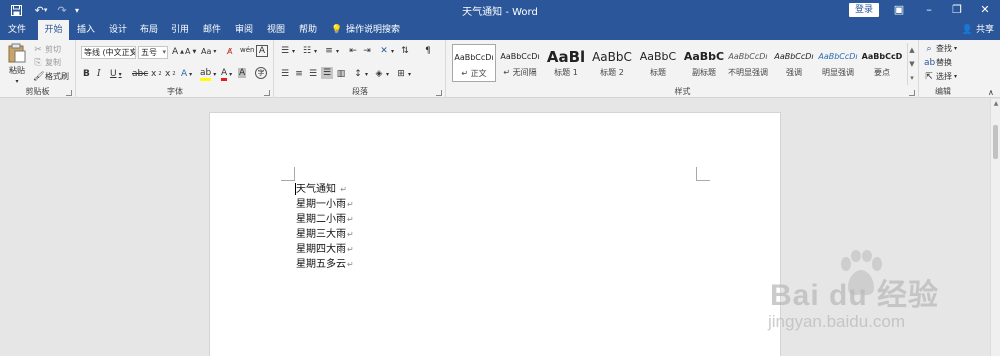 The image size is (1000, 356). Describe the element at coordinates (912, 78) in the screenshot. I see `gallery-more-icon: ▾` at that location.